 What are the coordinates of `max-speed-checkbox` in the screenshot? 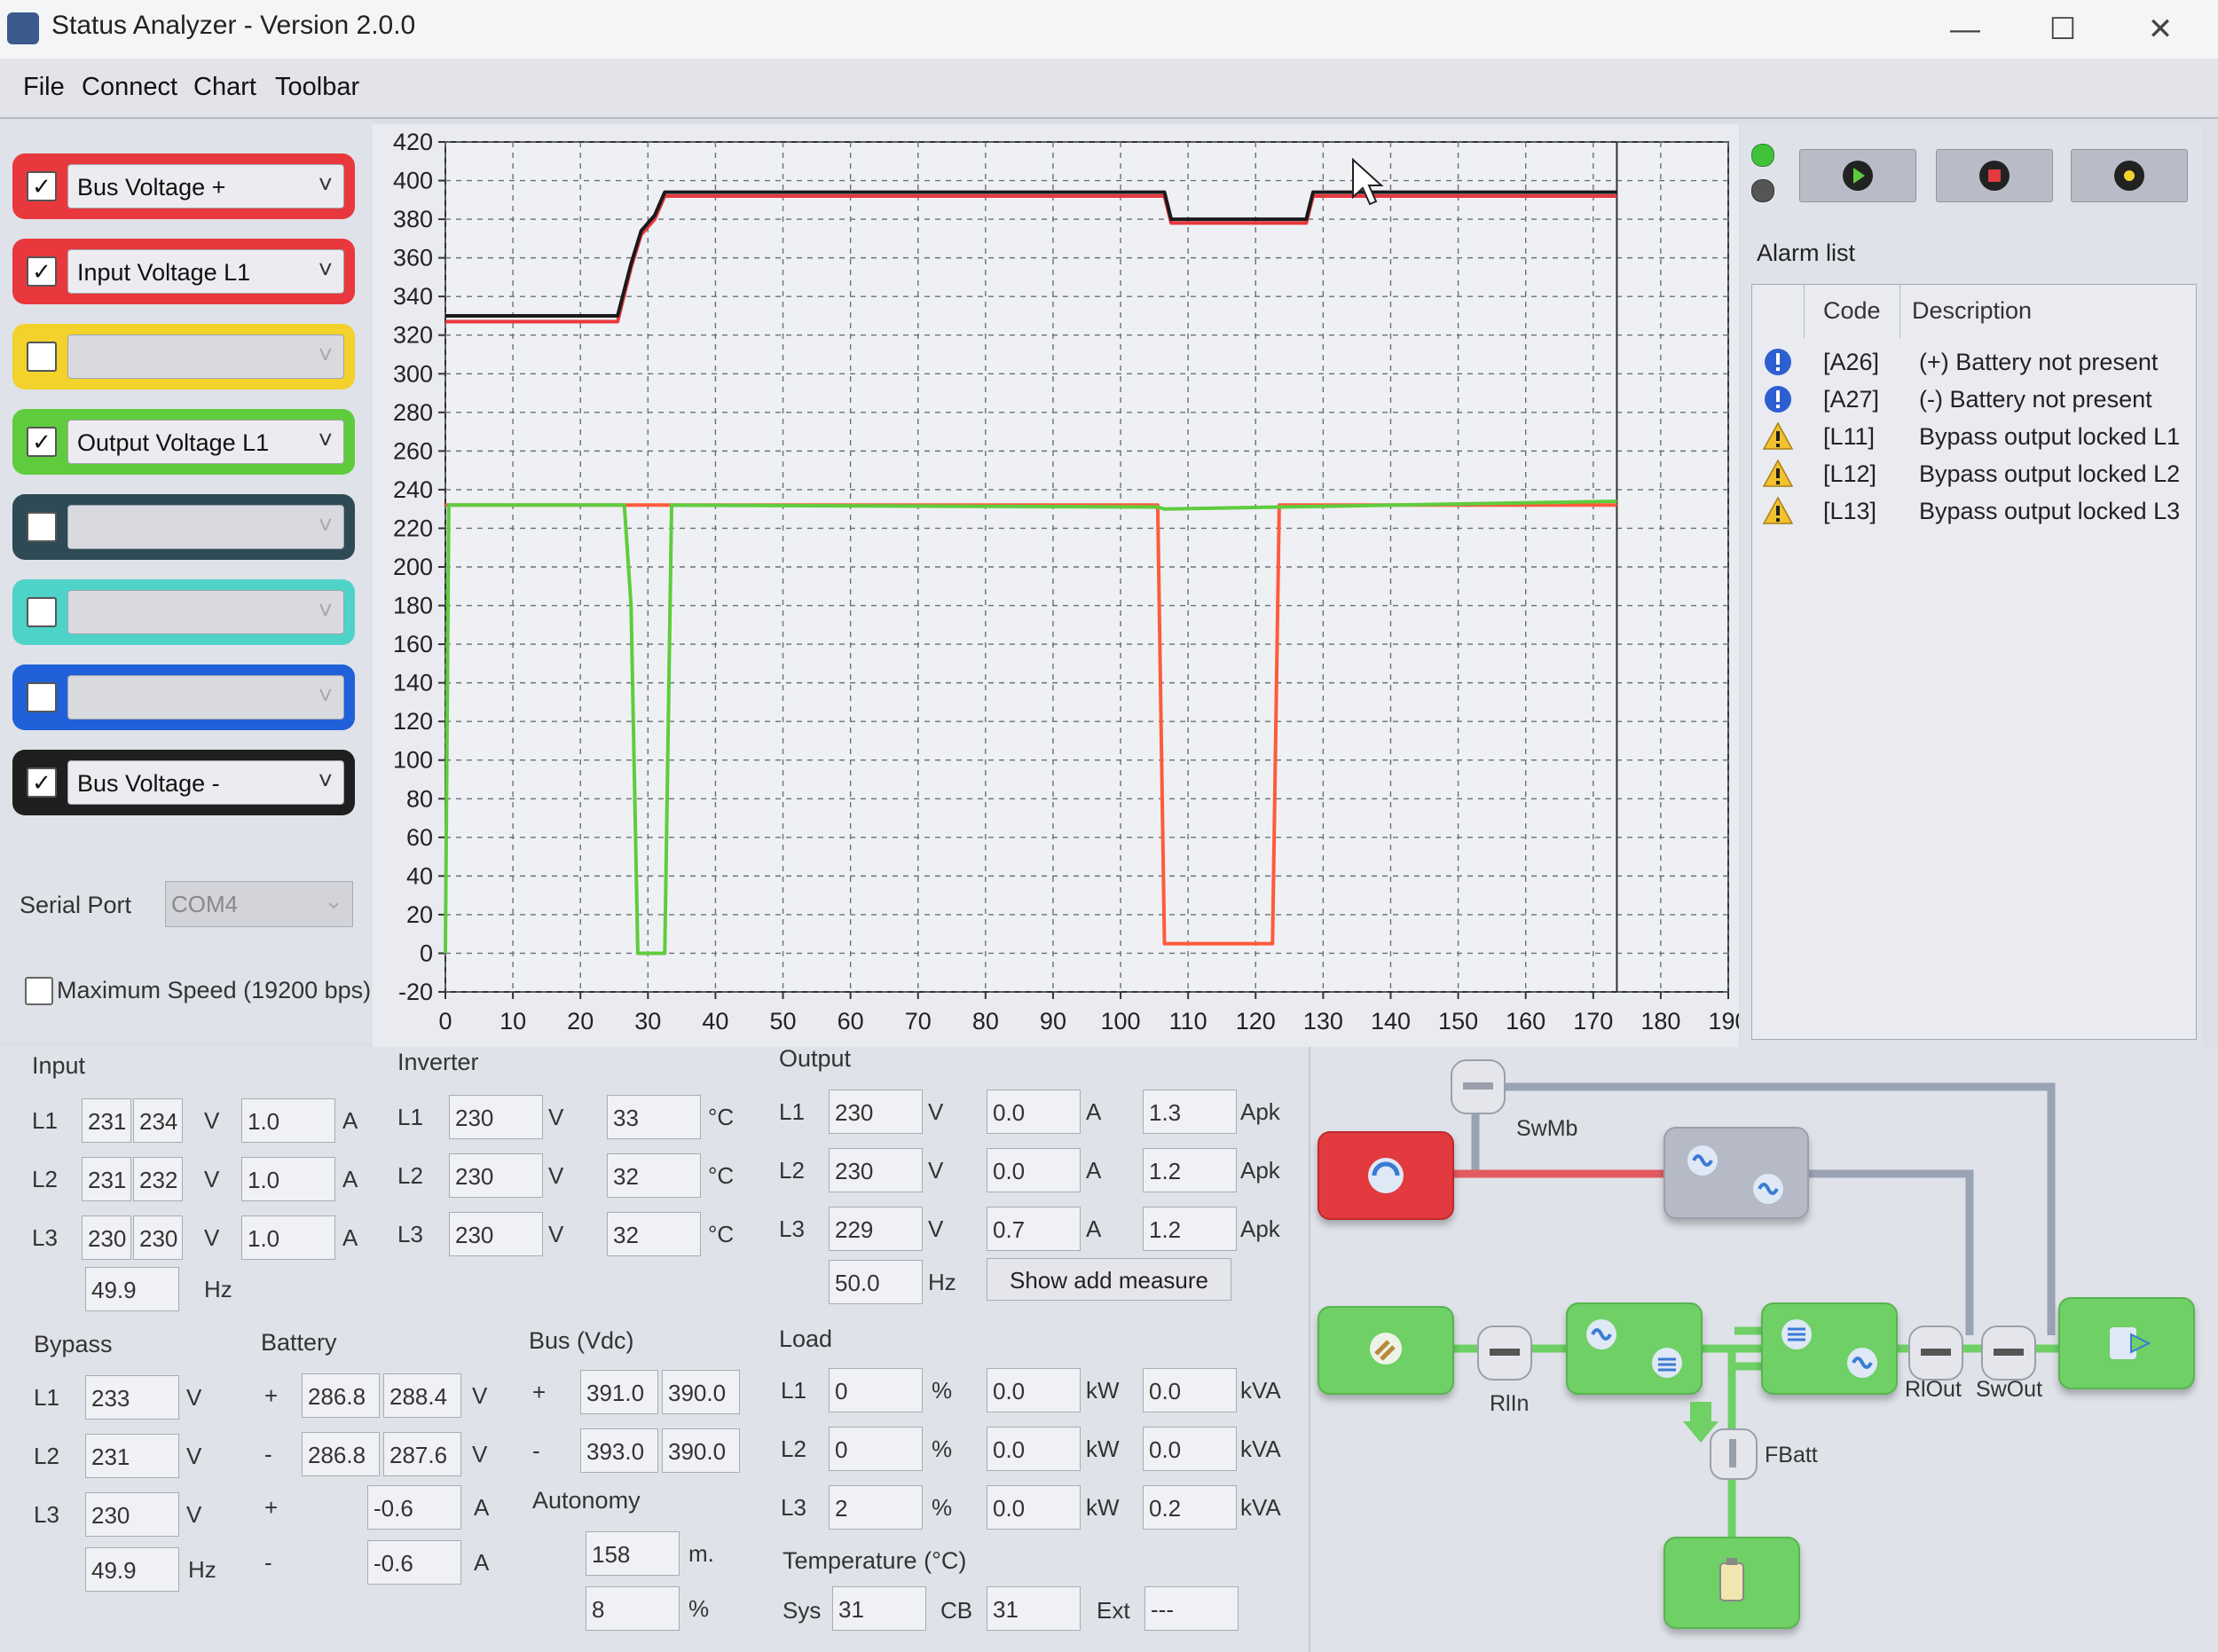 It's located at (39, 991).